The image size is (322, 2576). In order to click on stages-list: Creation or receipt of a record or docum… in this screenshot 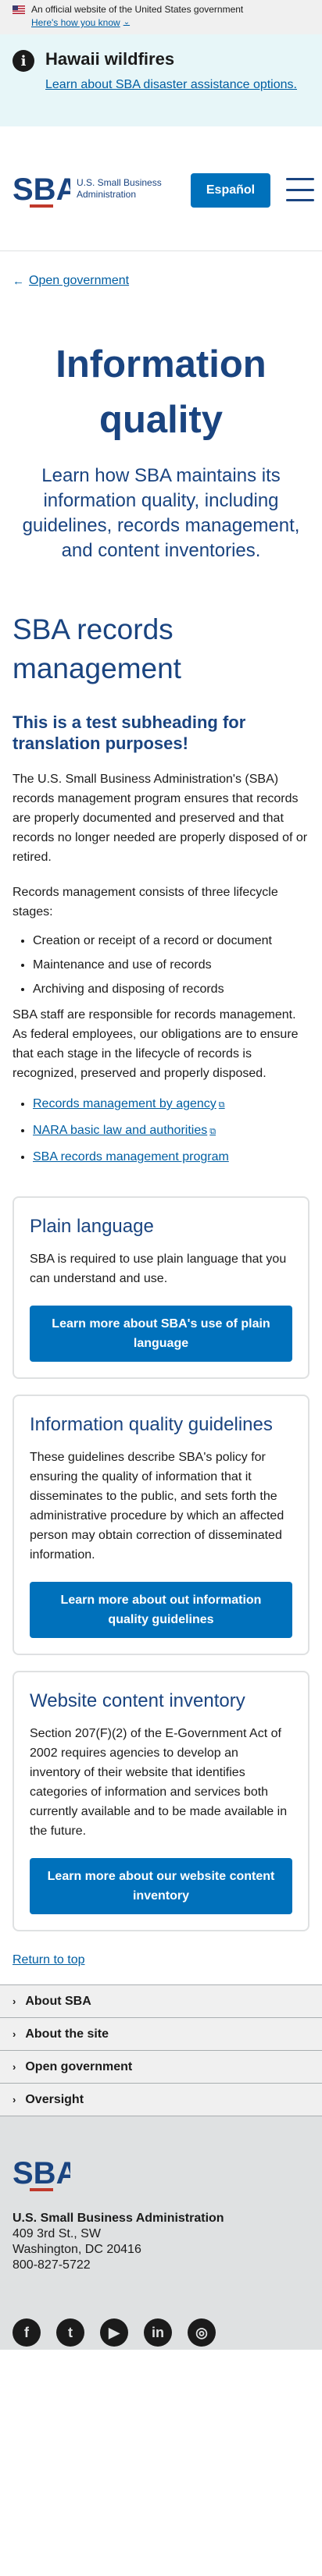, I will do `click(161, 965)`.